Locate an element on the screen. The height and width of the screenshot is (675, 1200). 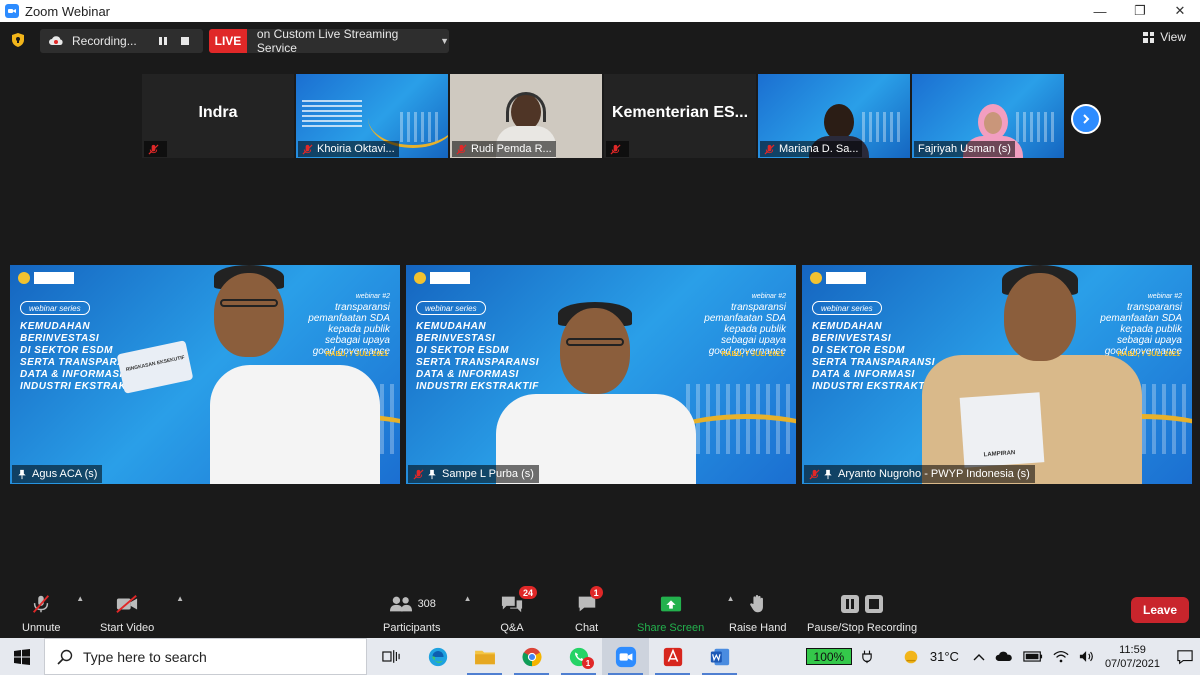
speaker-name: Sampe L Purba (s) is located at coordinates (488, 474).